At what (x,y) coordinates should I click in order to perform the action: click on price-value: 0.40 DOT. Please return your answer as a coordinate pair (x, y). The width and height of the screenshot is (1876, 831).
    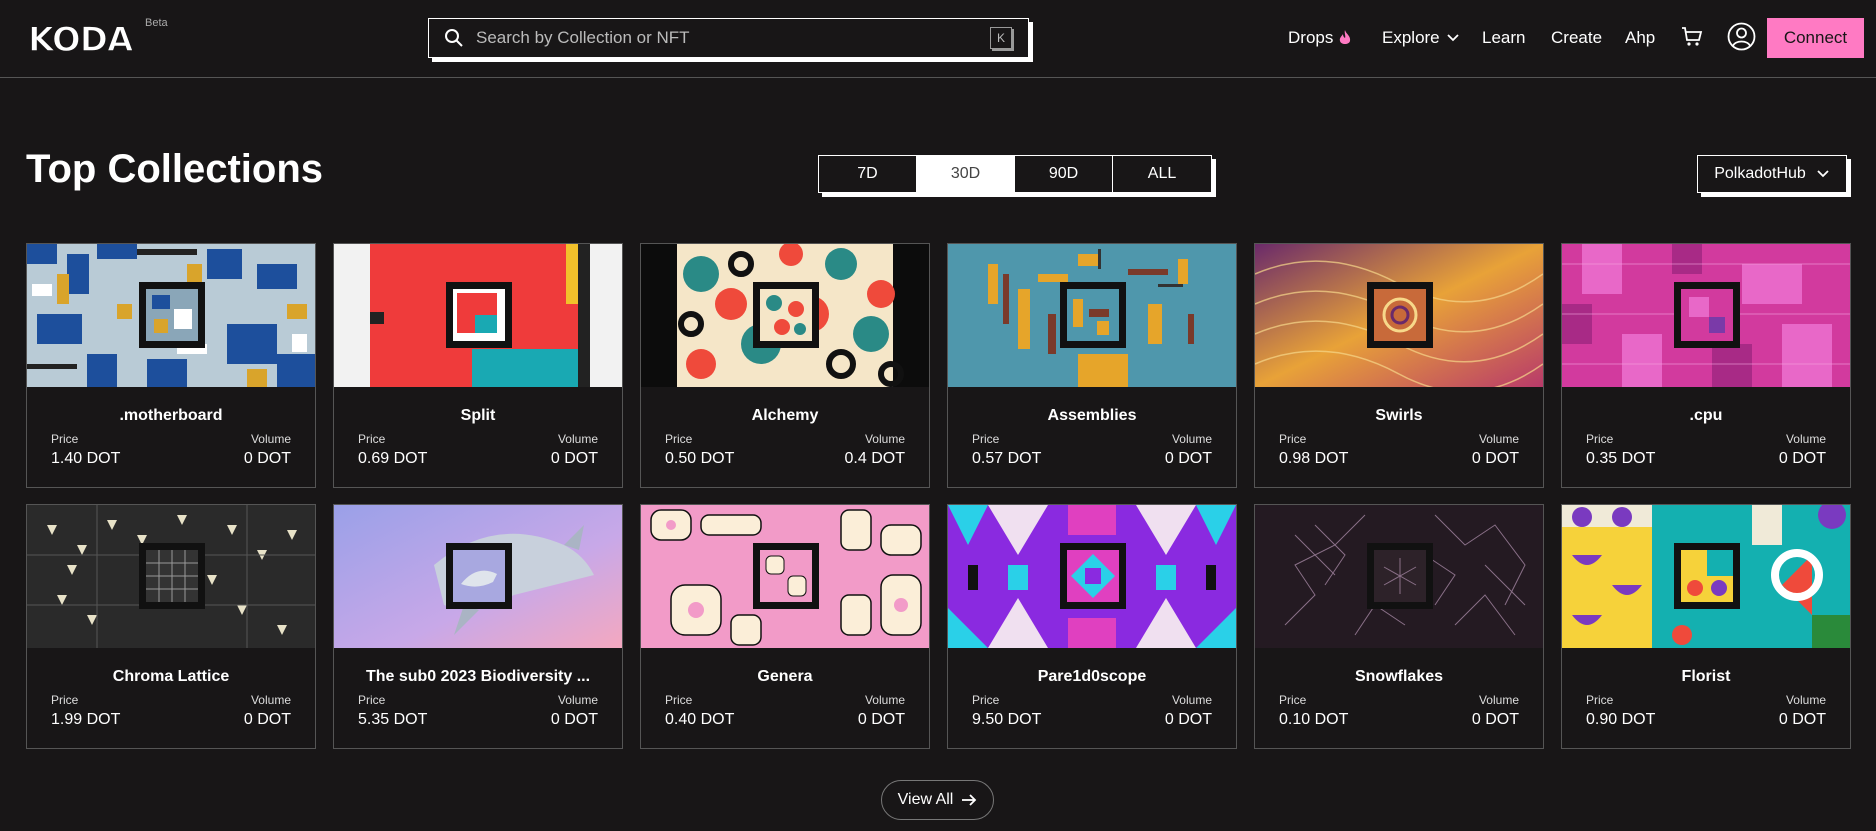
    Looking at the image, I should click on (700, 719).